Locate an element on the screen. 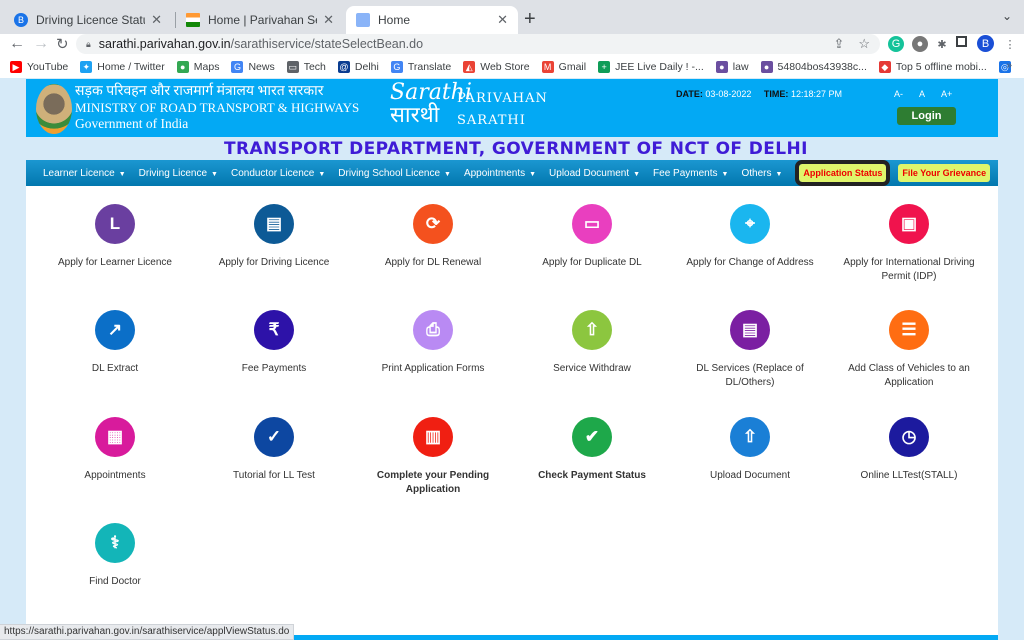  id-card-icon: ▣ is located at coordinates (909, 224).